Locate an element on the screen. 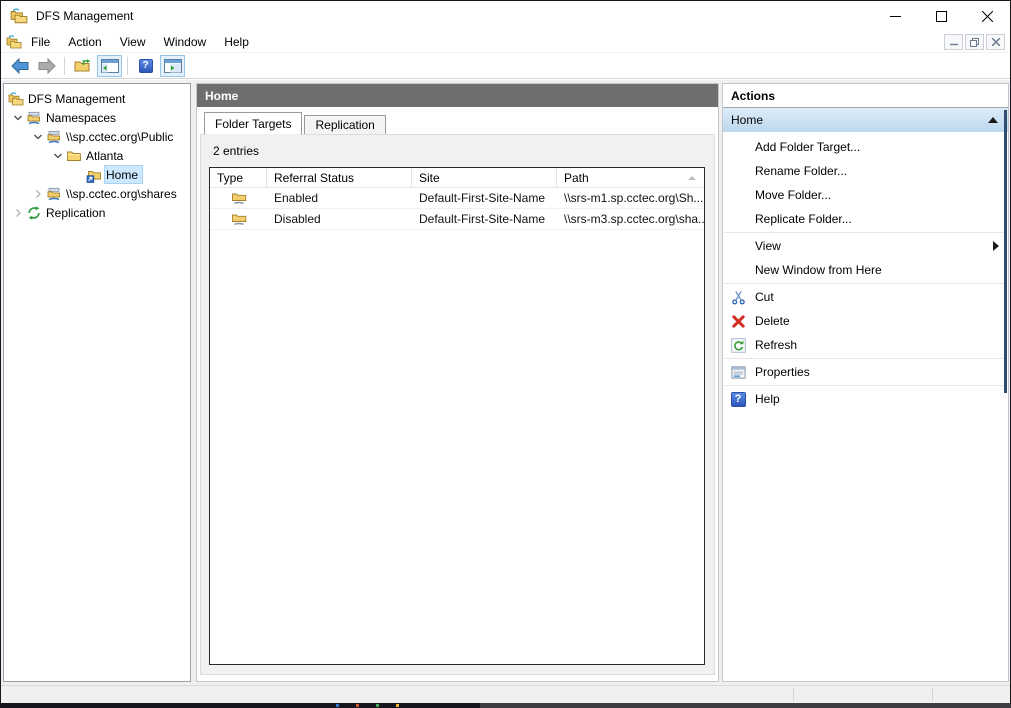 The width and height of the screenshot is (1011, 708). status-bar is located at coordinates (505, 694).